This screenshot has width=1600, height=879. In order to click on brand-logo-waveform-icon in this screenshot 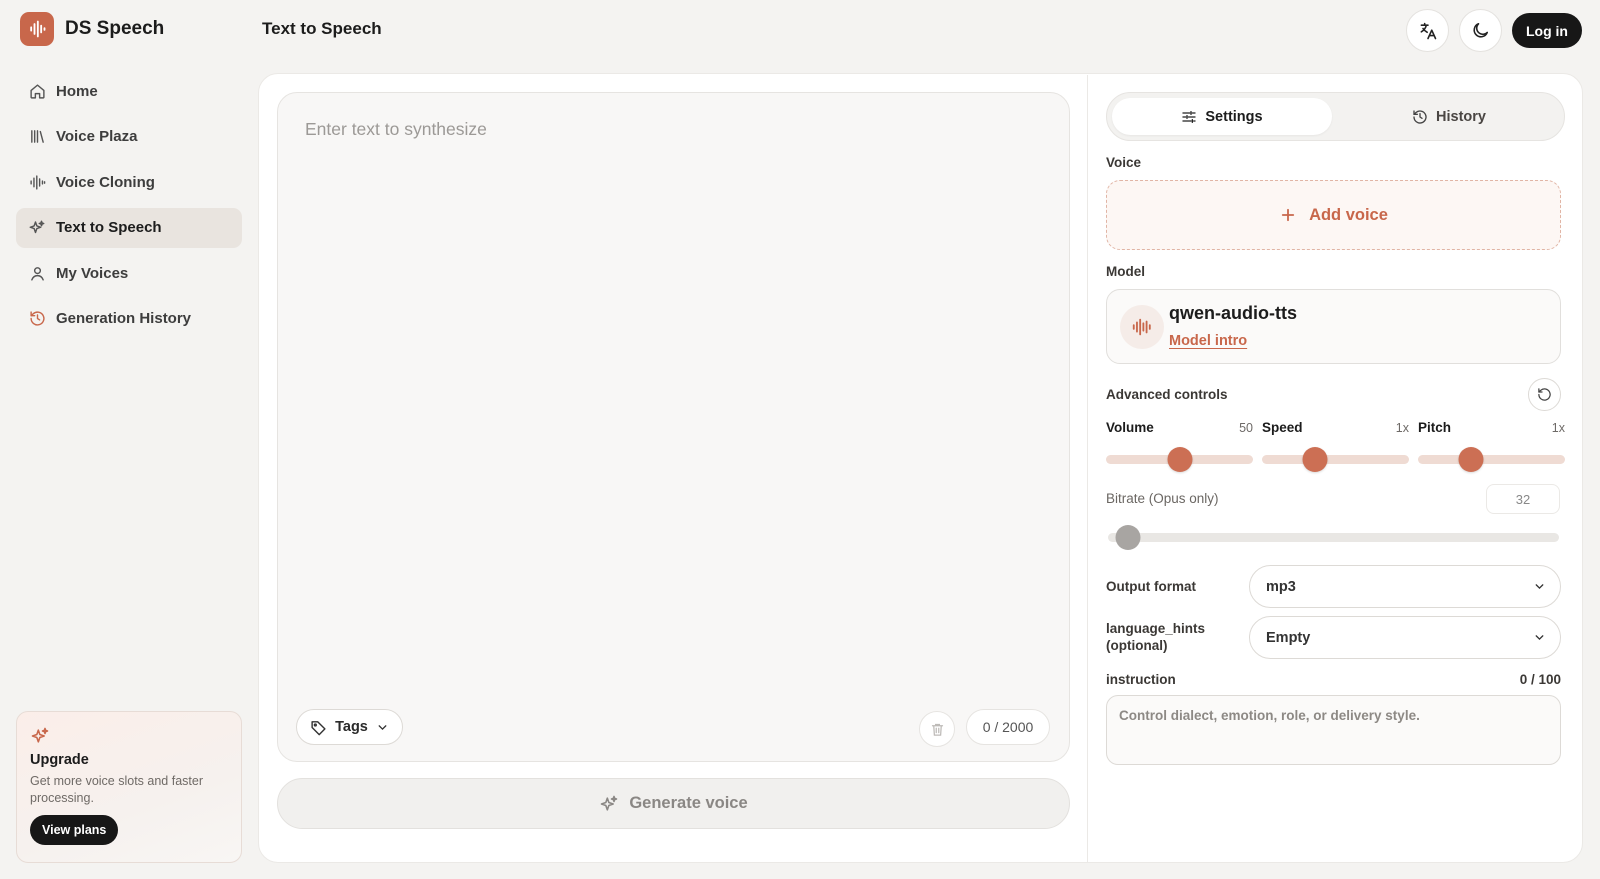, I will do `click(37, 29)`.